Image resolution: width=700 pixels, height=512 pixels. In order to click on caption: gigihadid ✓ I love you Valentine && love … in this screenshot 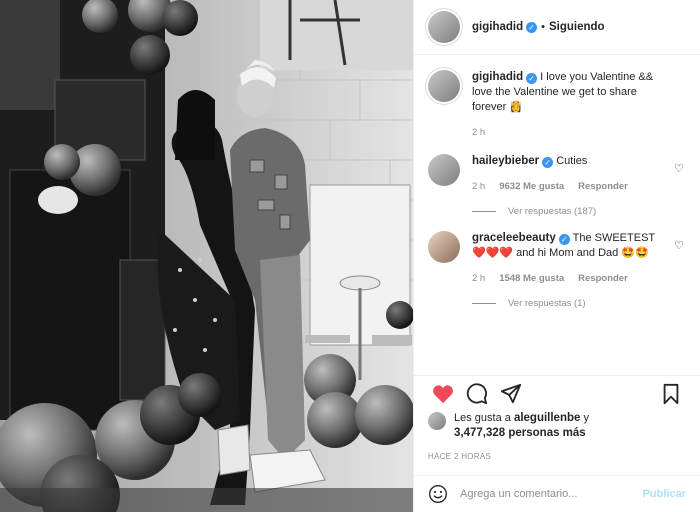, I will do `click(557, 105)`.